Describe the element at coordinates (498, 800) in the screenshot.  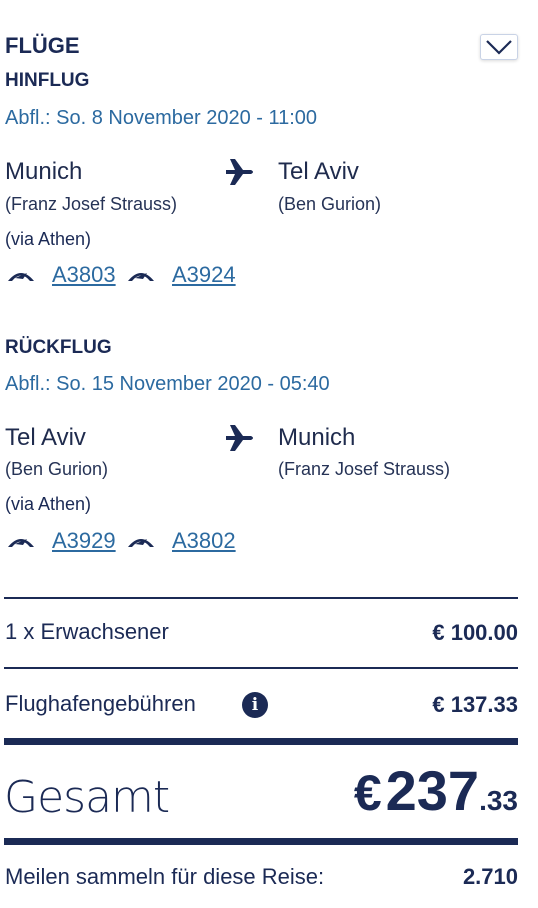
I see `total-decimal: .33` at that location.